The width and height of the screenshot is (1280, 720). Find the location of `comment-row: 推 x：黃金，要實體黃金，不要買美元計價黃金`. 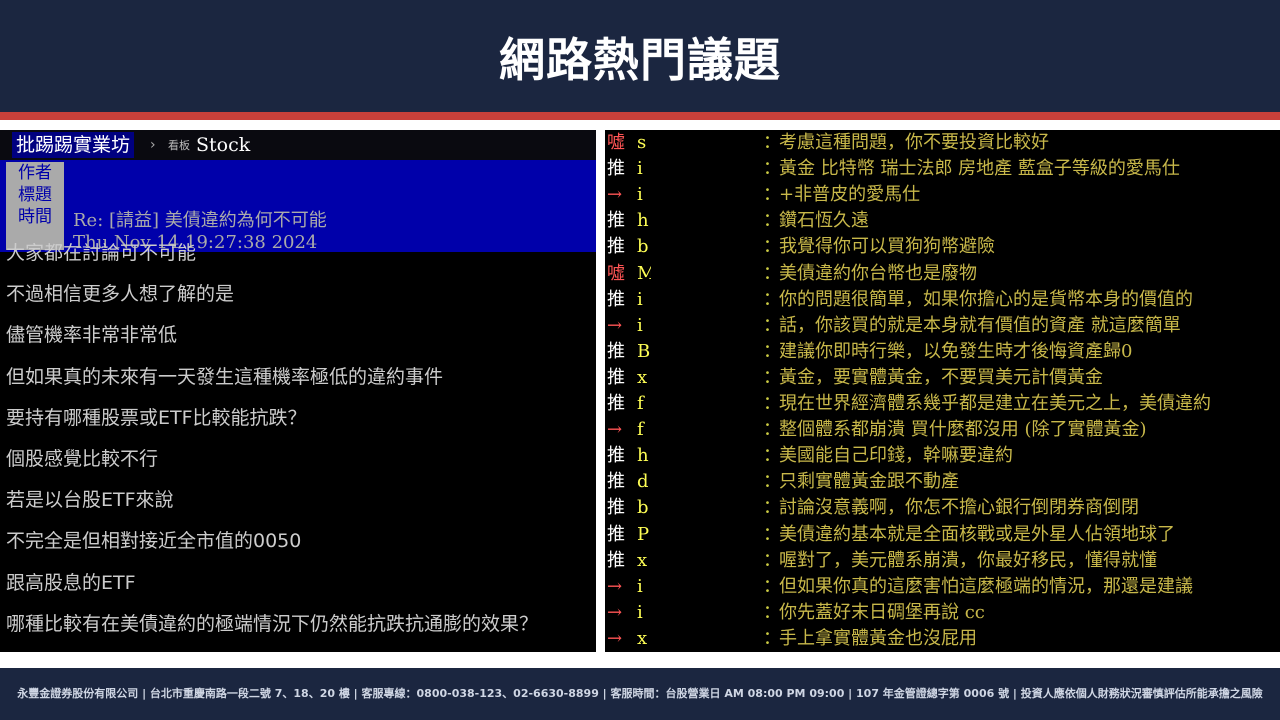

comment-row: 推 x：黃金，要實體黃金，不要買美元計價黃金 is located at coordinates (942, 378).